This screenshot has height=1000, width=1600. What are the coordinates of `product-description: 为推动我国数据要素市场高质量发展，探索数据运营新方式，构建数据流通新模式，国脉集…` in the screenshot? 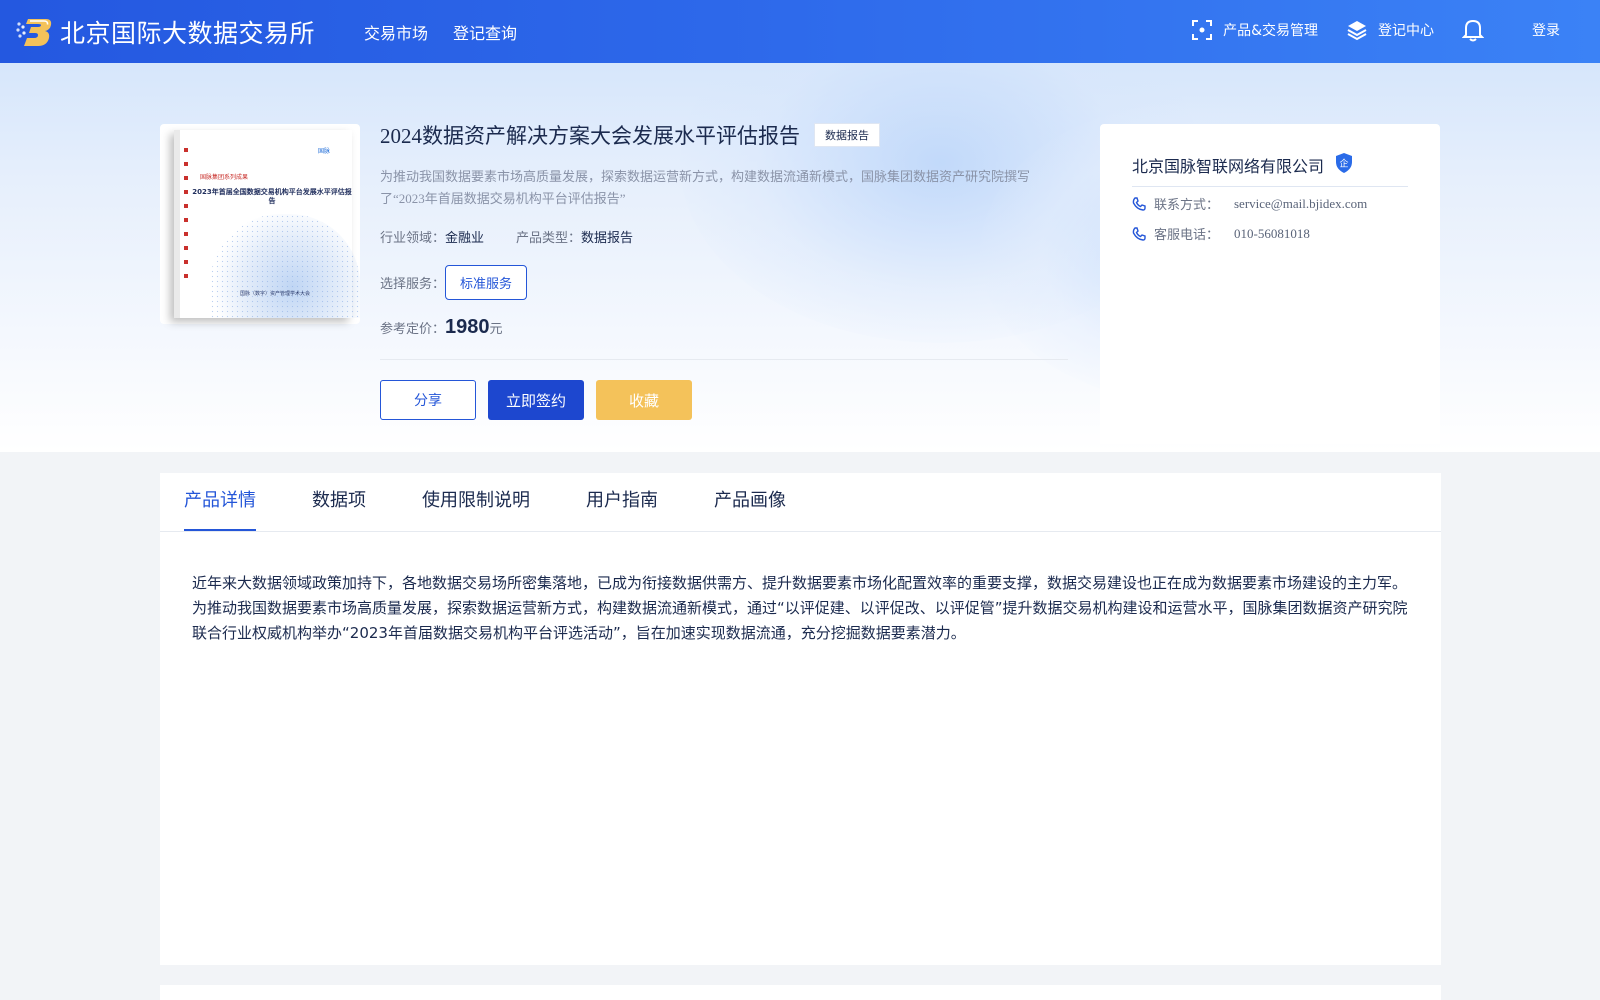 It's located at (705, 187).